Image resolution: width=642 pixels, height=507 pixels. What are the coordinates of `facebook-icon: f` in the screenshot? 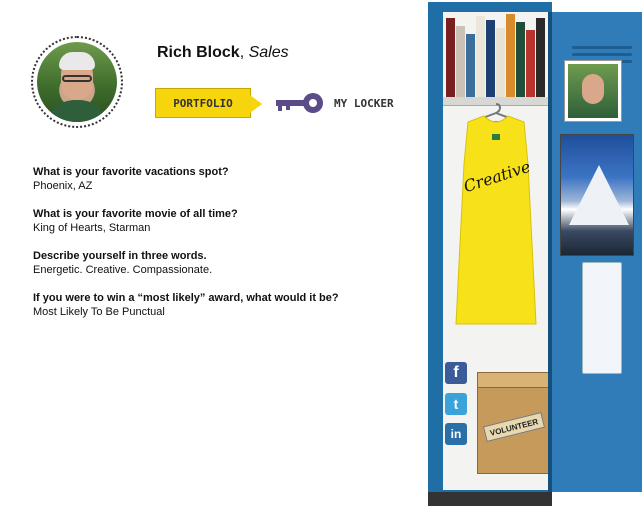 It's located at (456, 373).